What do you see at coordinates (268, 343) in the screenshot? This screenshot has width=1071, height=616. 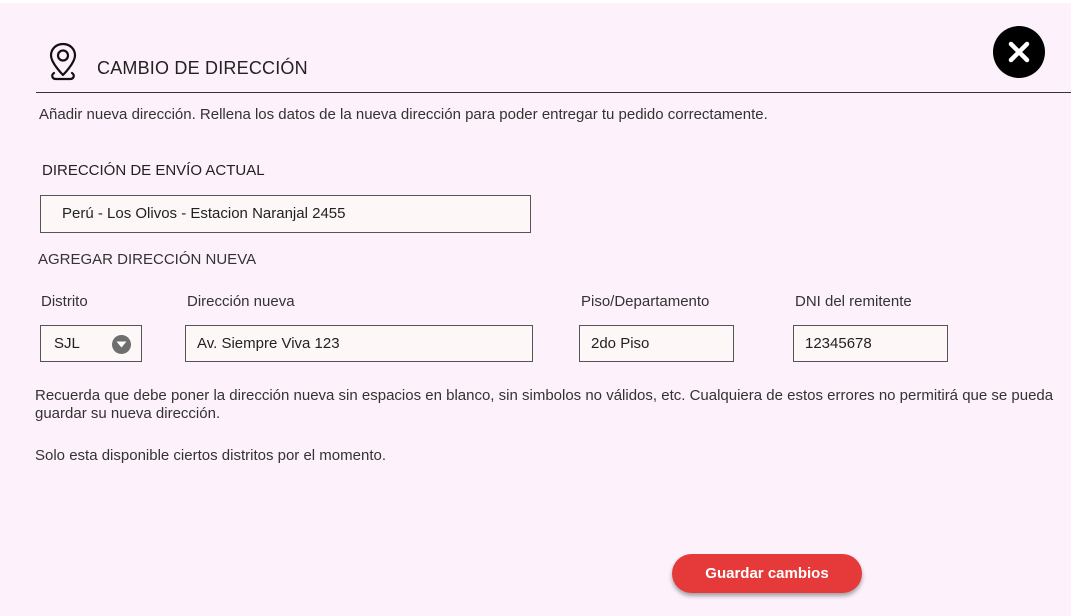 I see `new-address-input-value: Av. Siempre Viva 123` at bounding box center [268, 343].